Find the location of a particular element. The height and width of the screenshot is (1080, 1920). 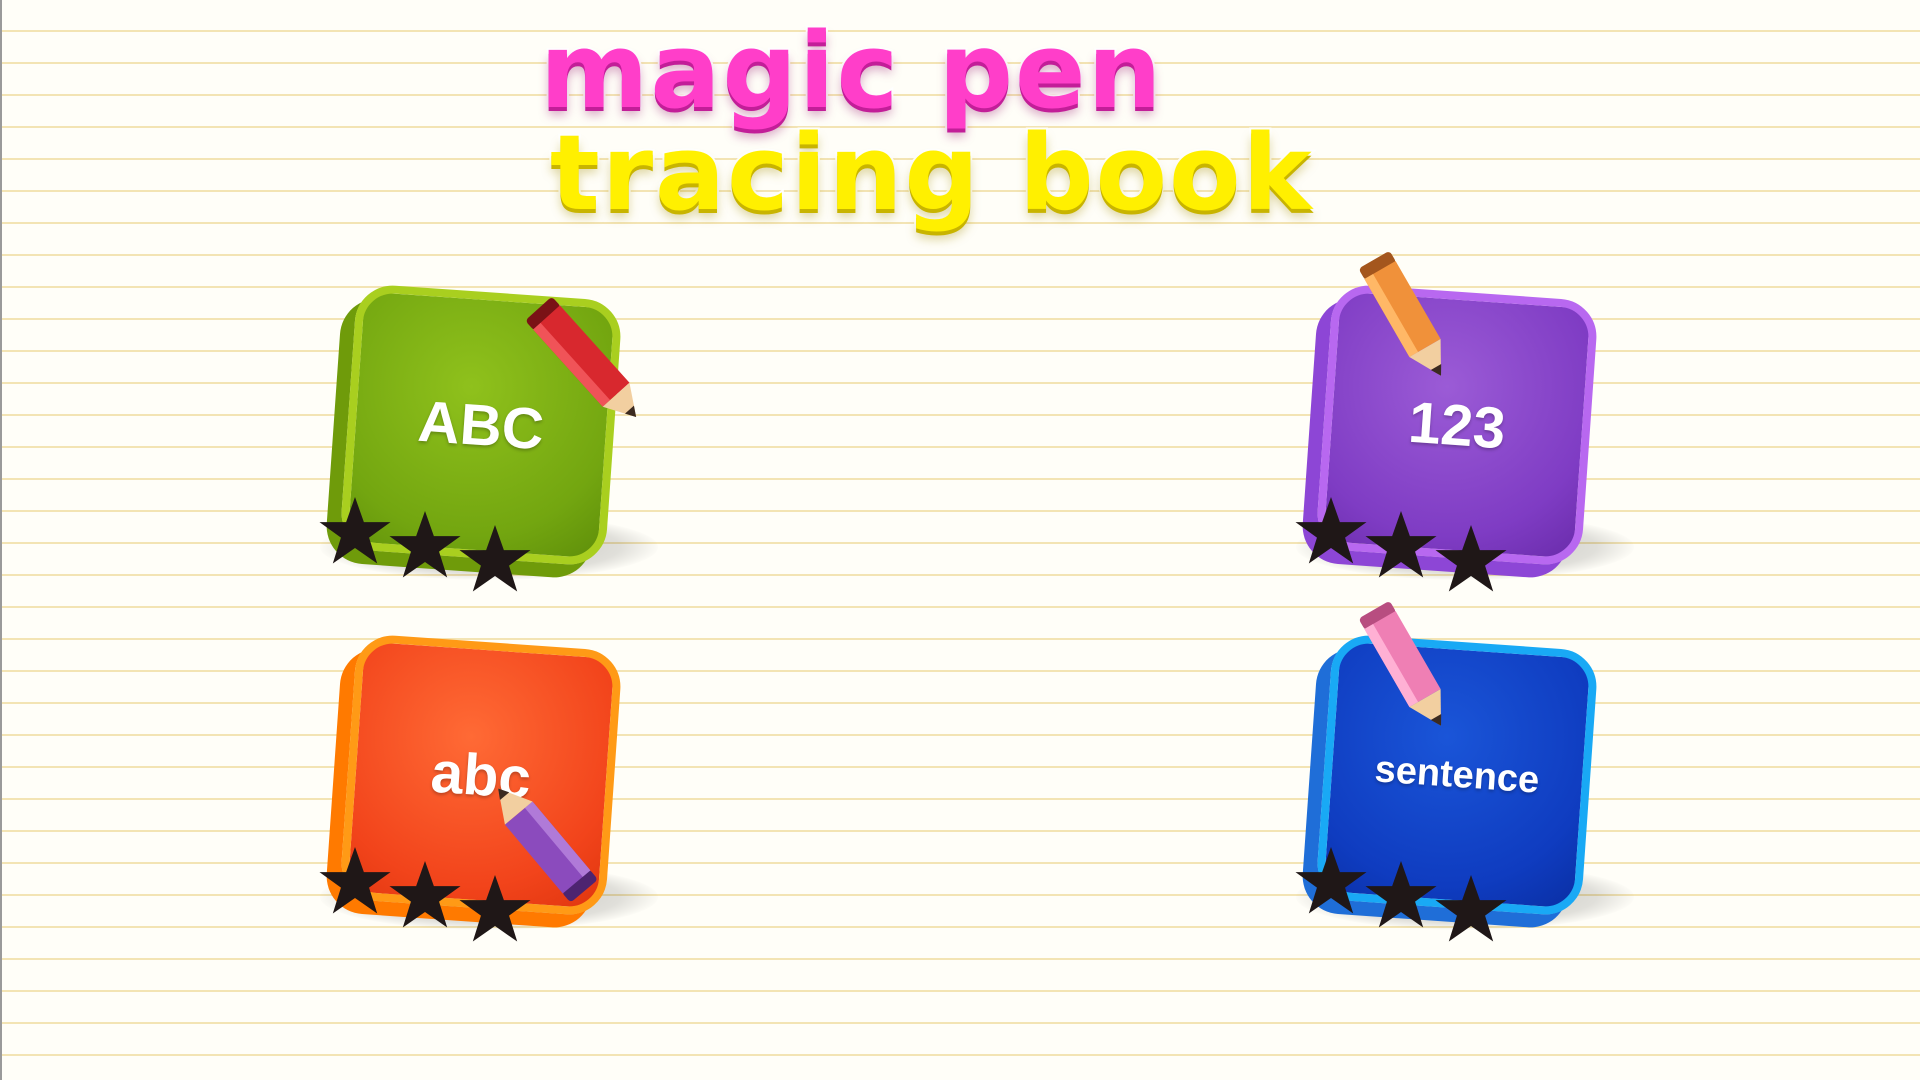

red-pencil-icon is located at coordinates (581, 358).